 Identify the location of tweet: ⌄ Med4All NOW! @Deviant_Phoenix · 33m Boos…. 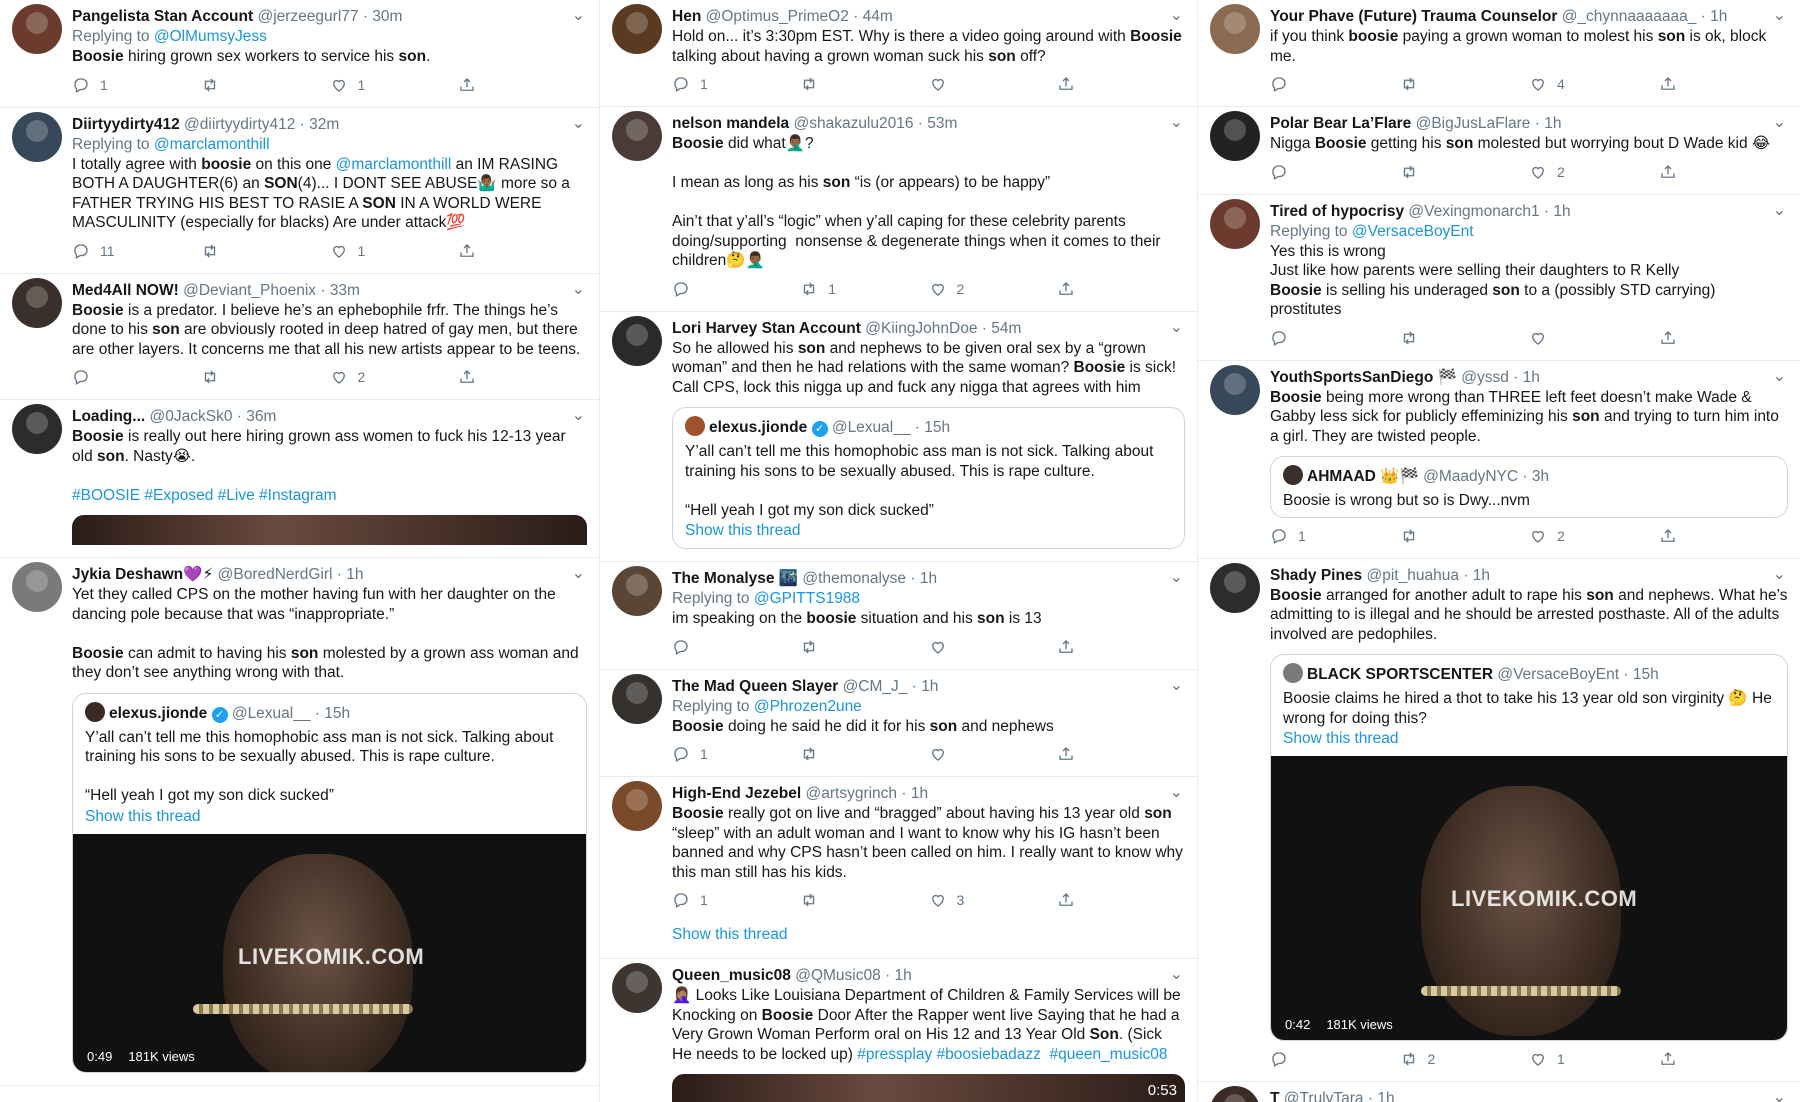
(299, 337).